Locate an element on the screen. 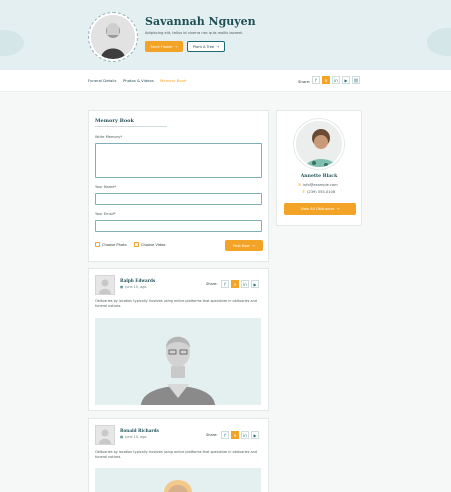  share-label: Share: is located at coordinates (304, 81).